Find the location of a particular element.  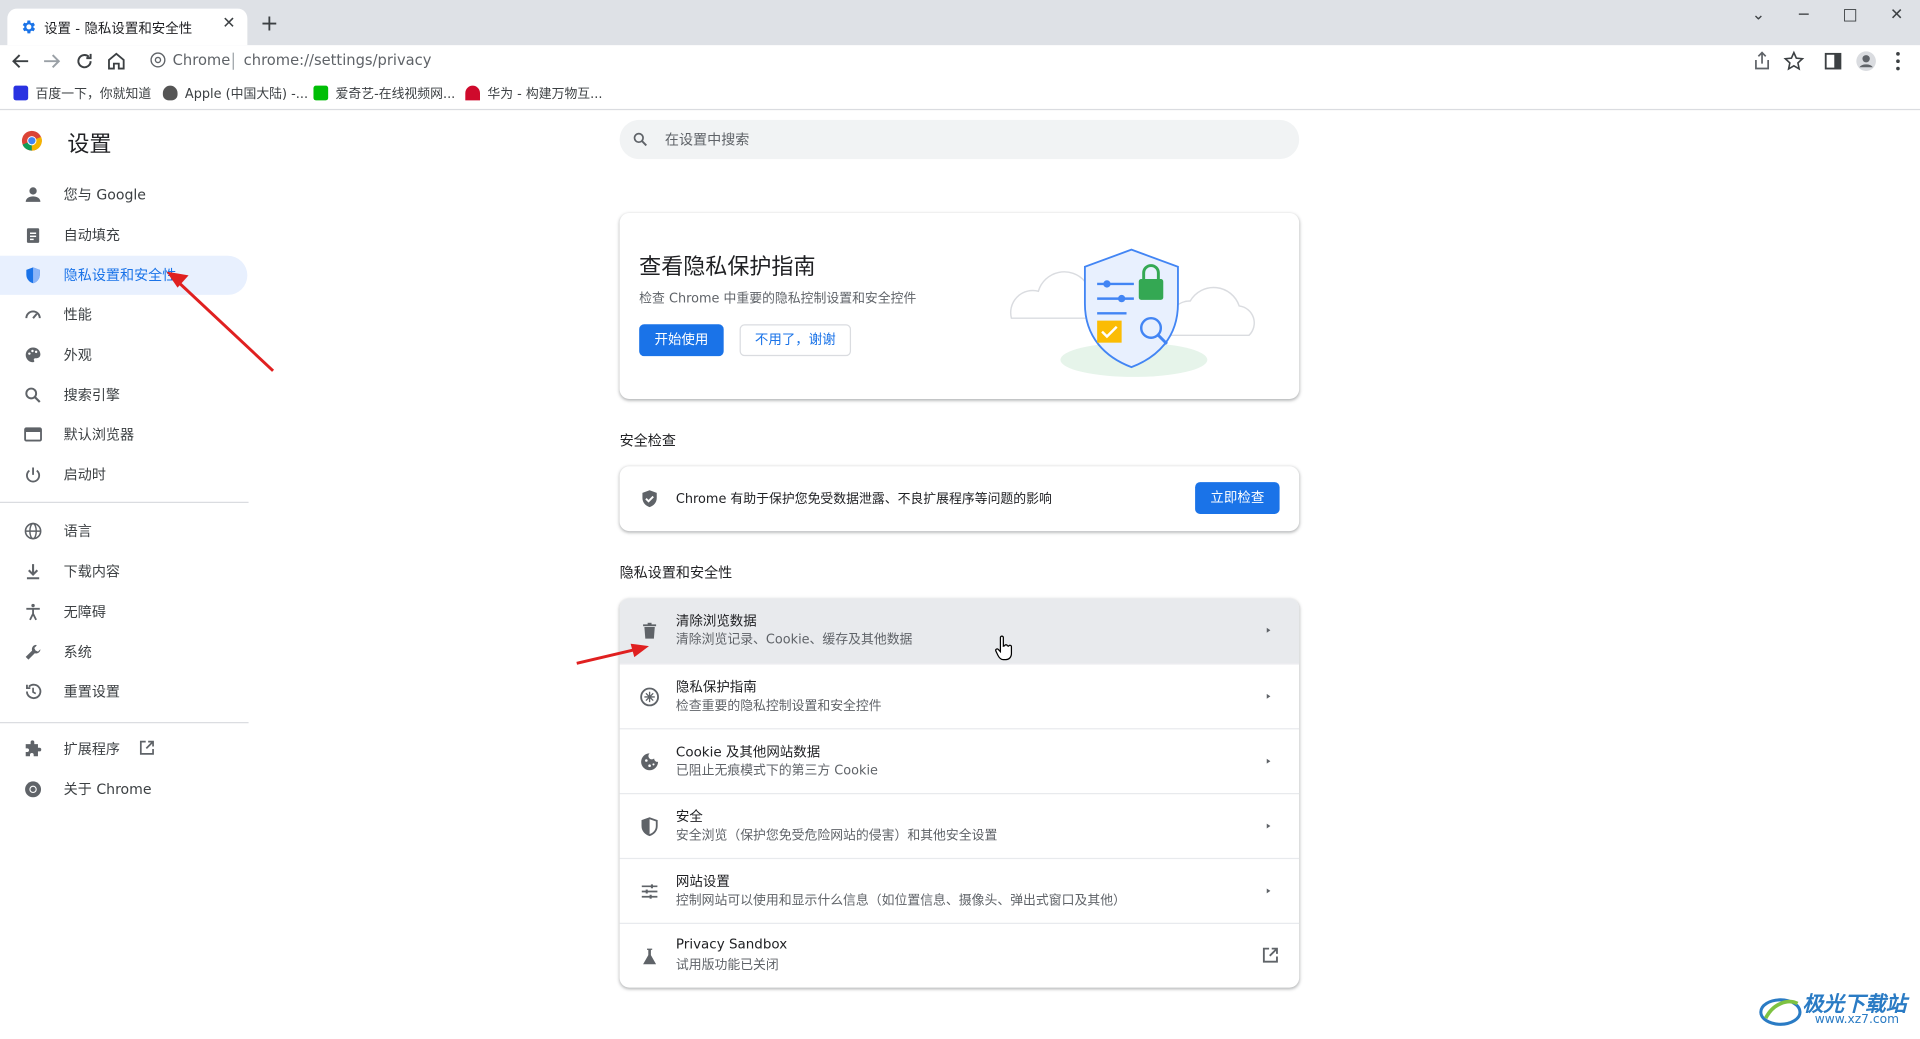

sidebar-item-label: 自动填充 is located at coordinates (92, 235).